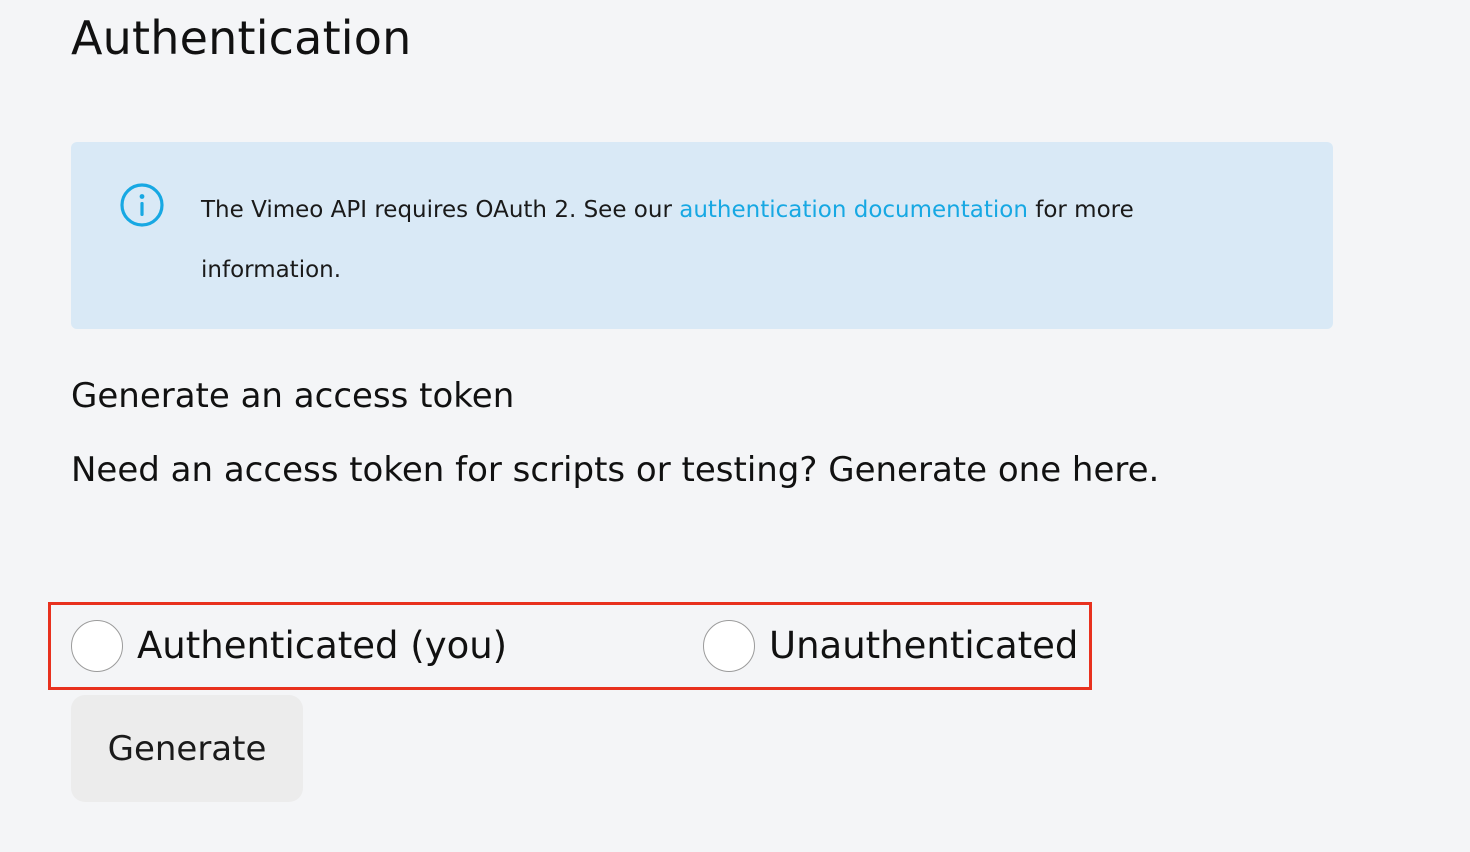  Describe the element at coordinates (293, 396) in the screenshot. I see `section-heading: Generate an access token` at that location.